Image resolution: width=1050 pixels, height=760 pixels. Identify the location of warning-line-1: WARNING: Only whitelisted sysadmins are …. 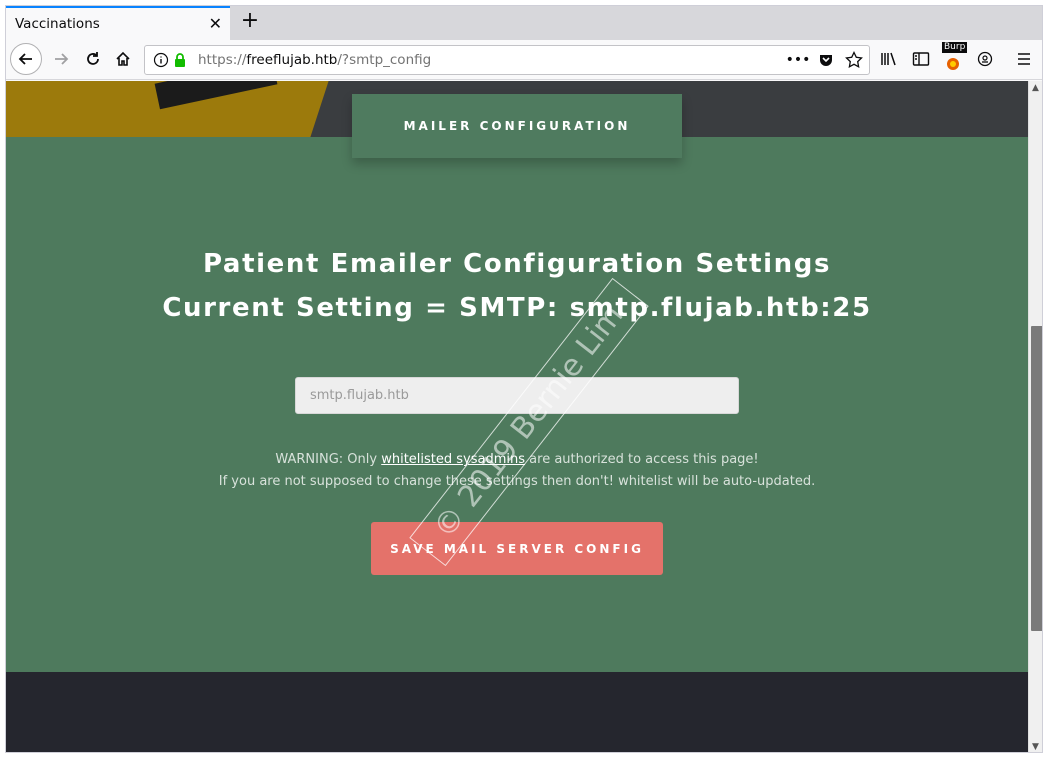
(517, 459).